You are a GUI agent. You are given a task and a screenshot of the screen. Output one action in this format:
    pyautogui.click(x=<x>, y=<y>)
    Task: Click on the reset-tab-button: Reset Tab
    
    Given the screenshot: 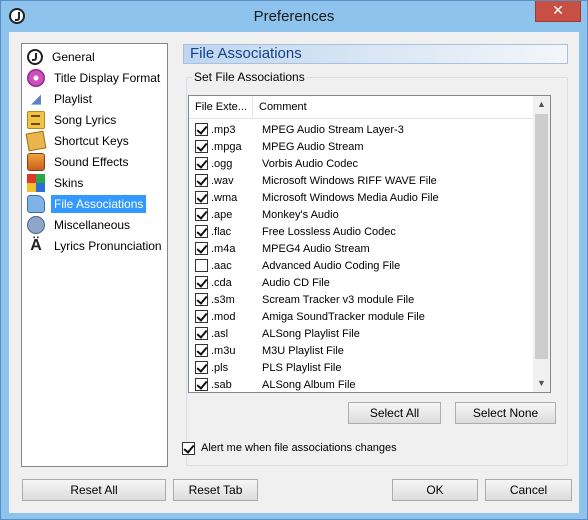 What is the action you would take?
    pyautogui.click(x=215, y=490)
    